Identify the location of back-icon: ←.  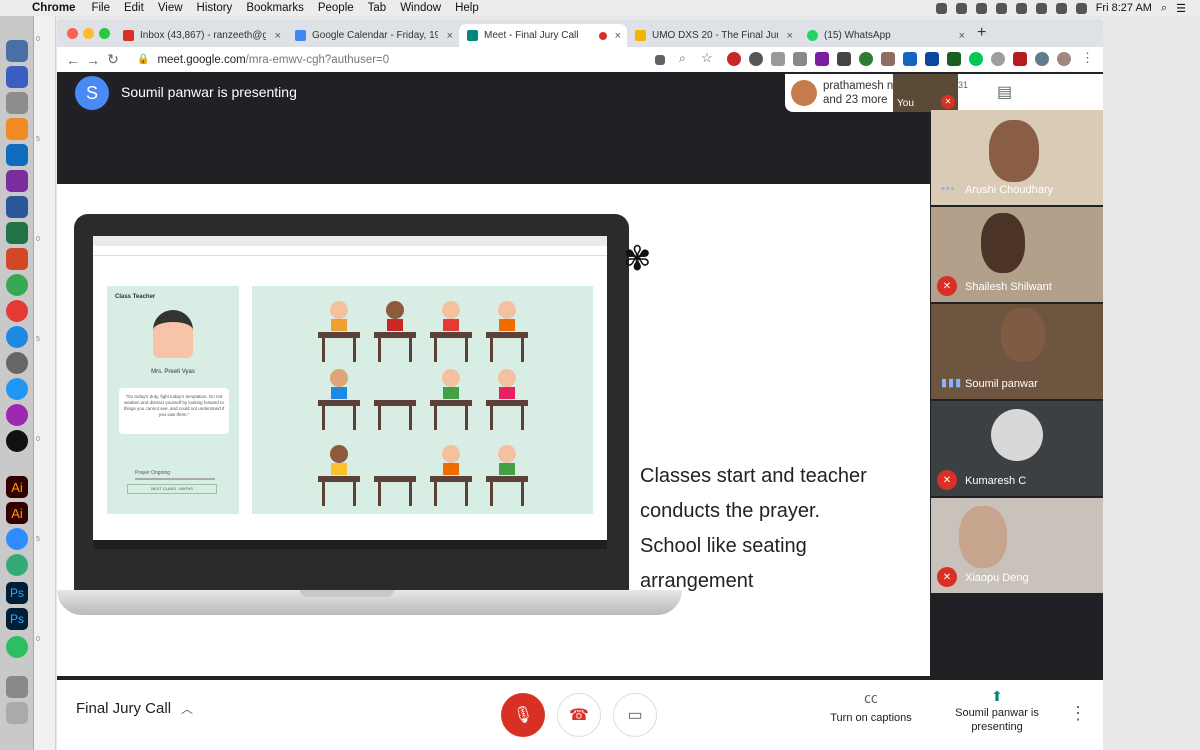
(73, 60).